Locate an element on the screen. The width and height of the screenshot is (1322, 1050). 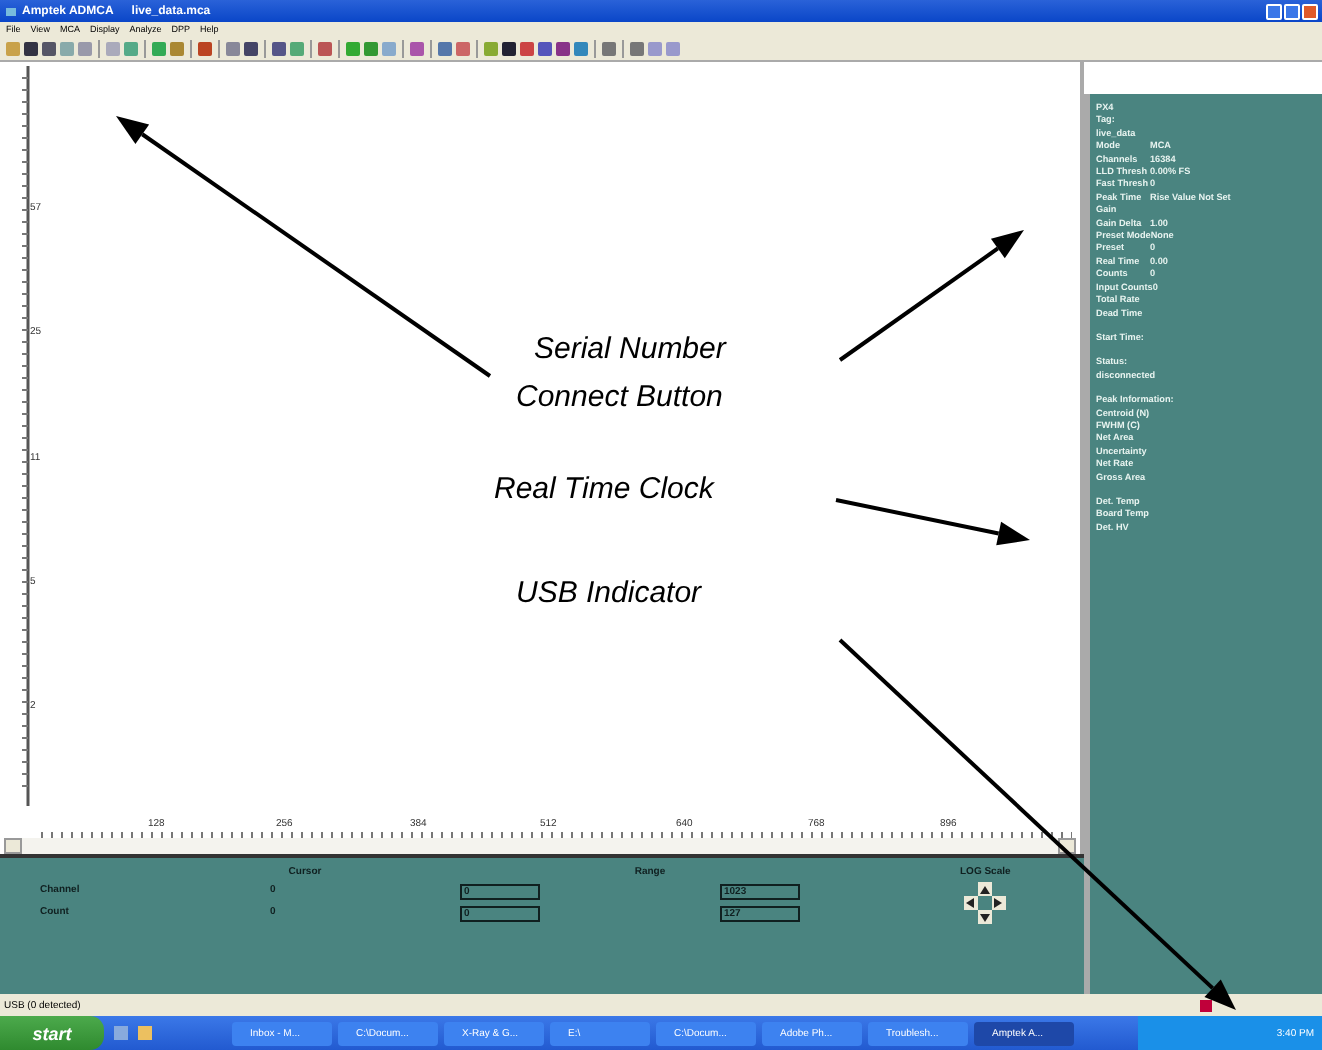
annotation-label: Real Time Clock is located at coordinates (604, 489).